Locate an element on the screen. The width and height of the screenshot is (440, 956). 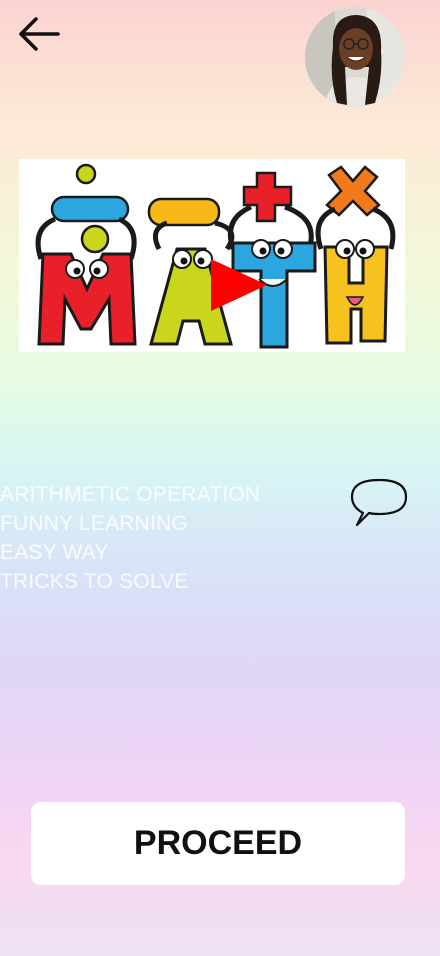
chat-button is located at coordinates (379, 502).